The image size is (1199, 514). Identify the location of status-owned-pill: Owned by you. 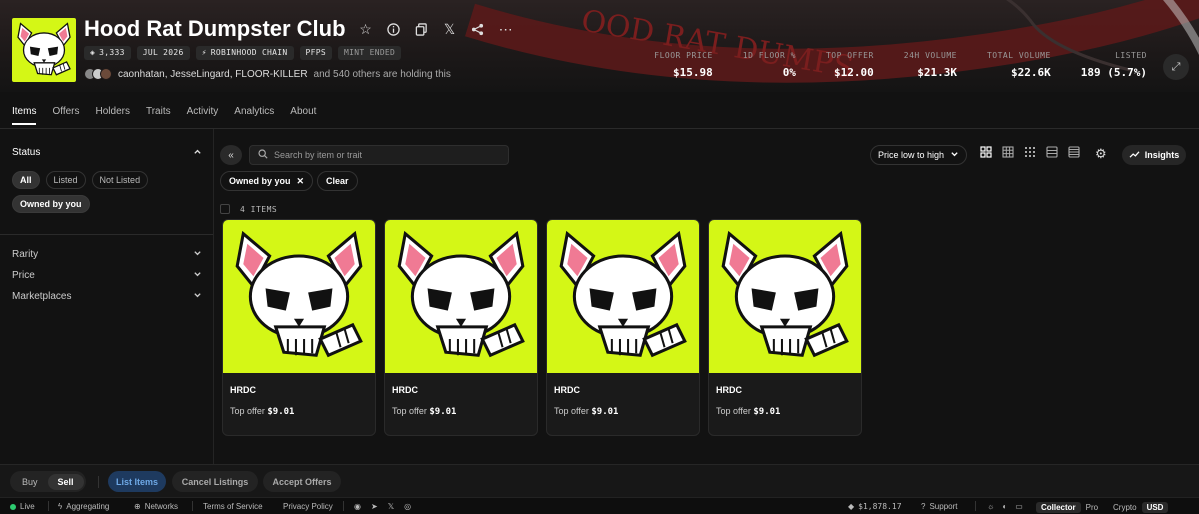
(51, 204).